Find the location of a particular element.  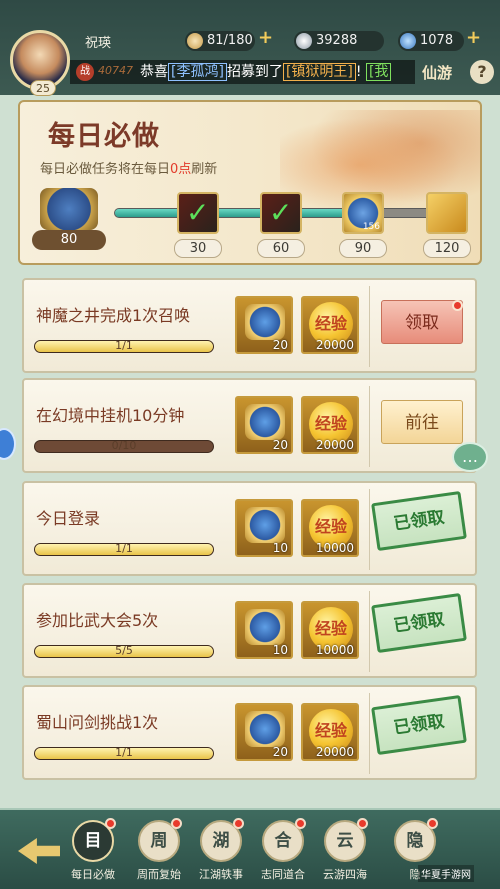

add-stamina-button: + is located at coordinates (265, 37).